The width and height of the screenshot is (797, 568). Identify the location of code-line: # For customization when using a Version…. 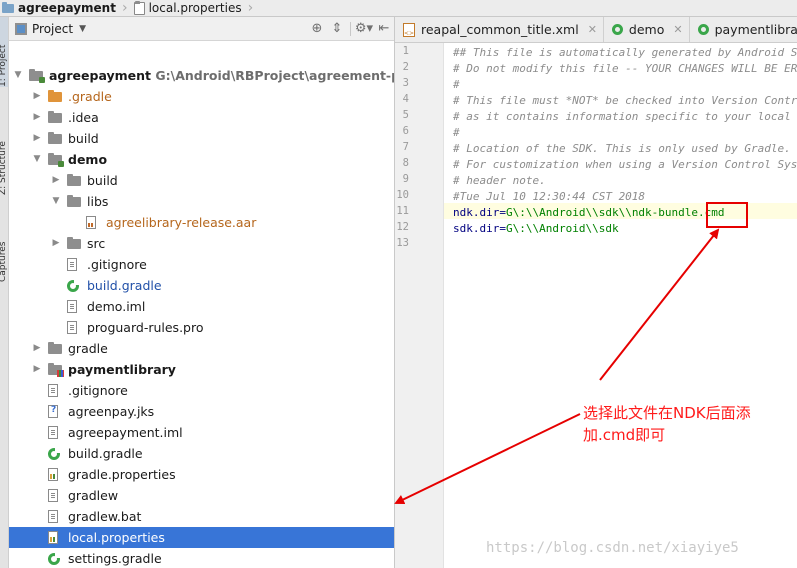
(625, 164).